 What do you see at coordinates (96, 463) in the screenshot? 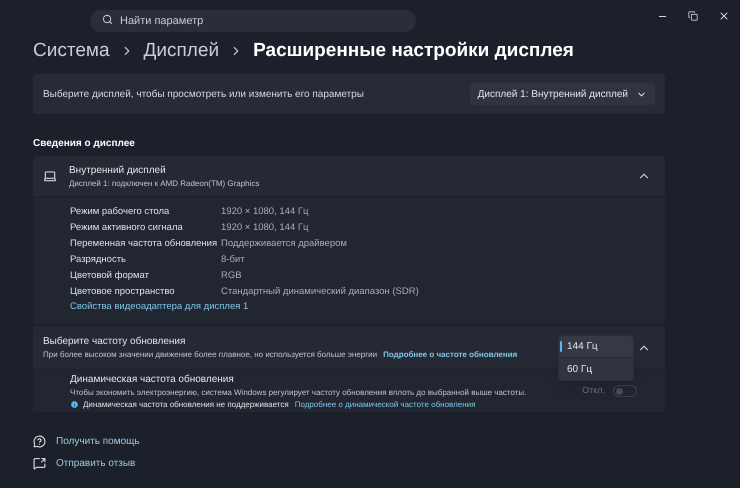
I see `footer-link: Отправить отзыв` at bounding box center [96, 463].